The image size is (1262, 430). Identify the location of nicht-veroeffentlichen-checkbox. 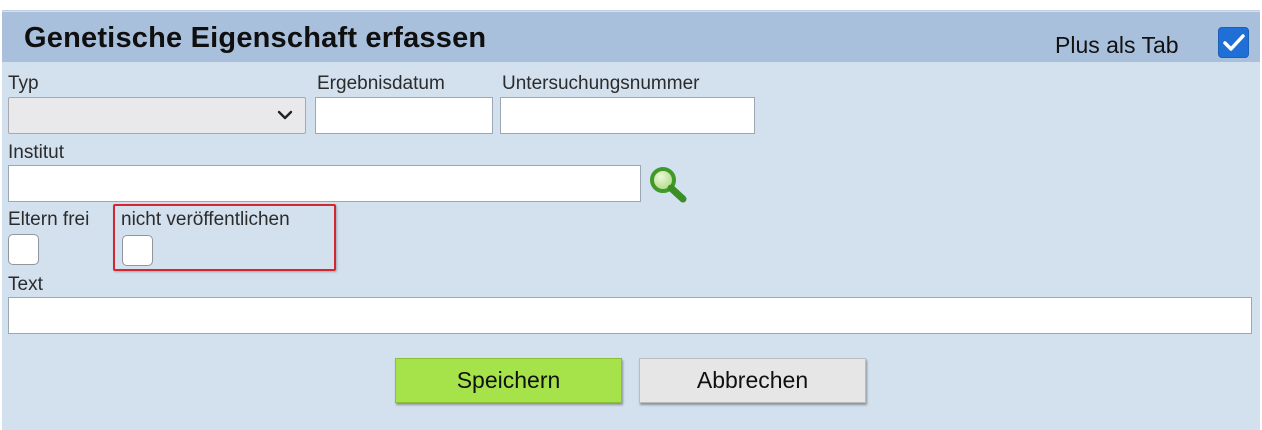
(137, 250).